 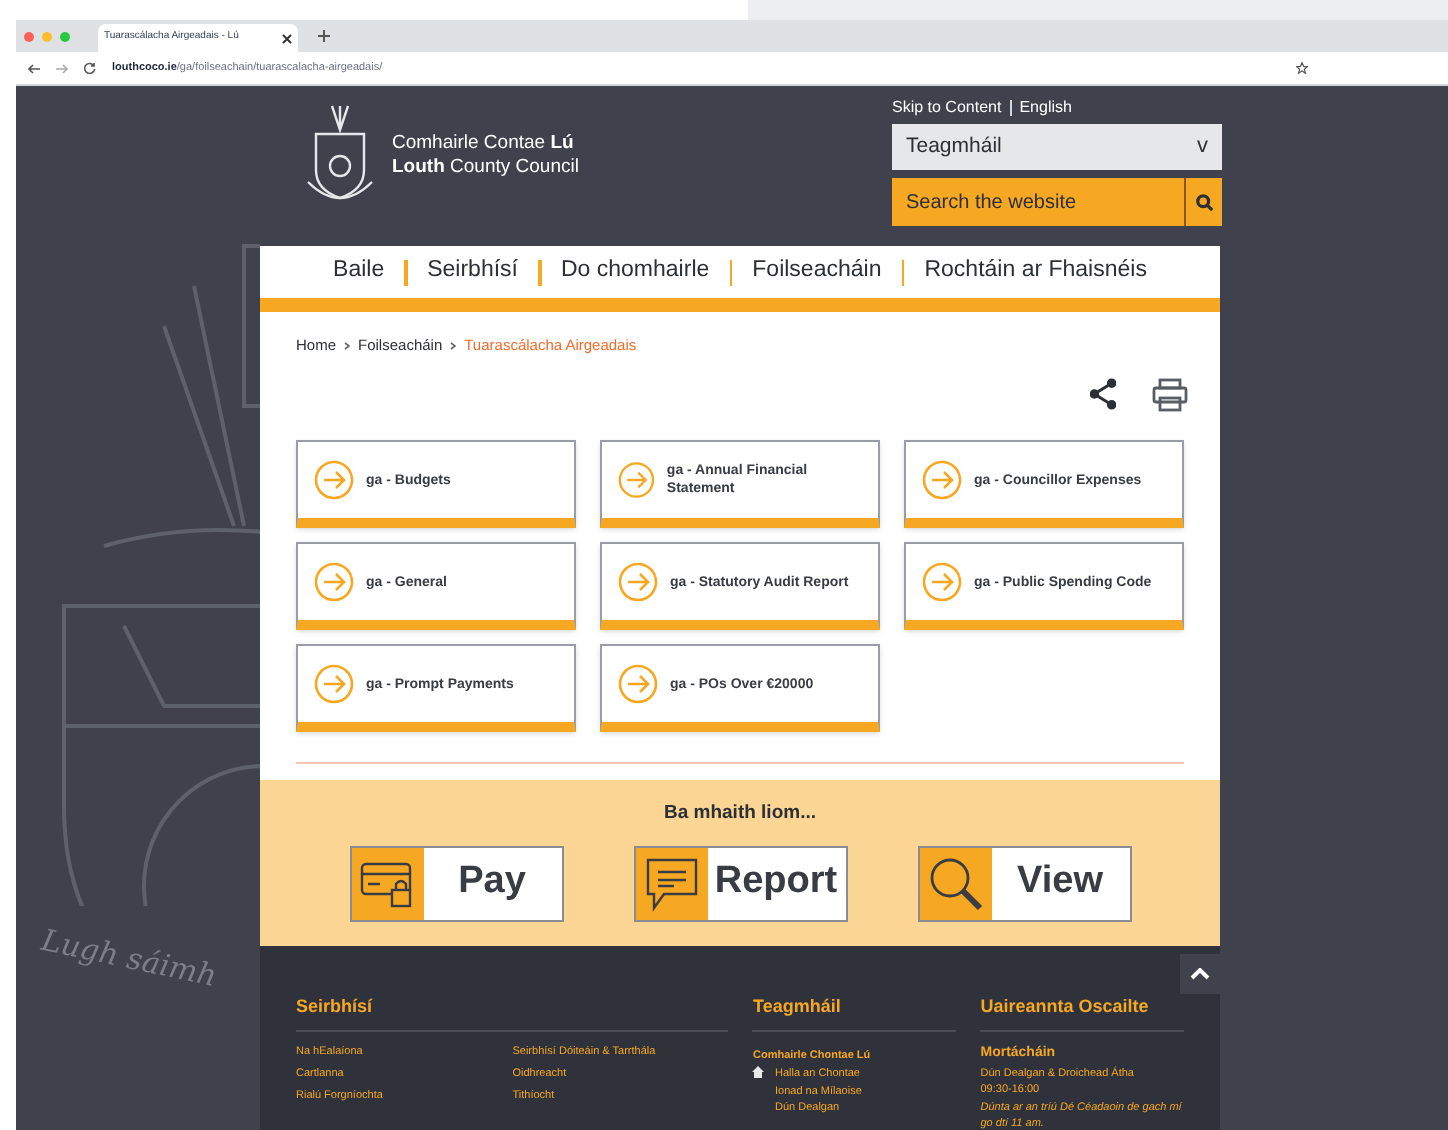 I want to click on close-tab-icon, so click(x=287, y=38).